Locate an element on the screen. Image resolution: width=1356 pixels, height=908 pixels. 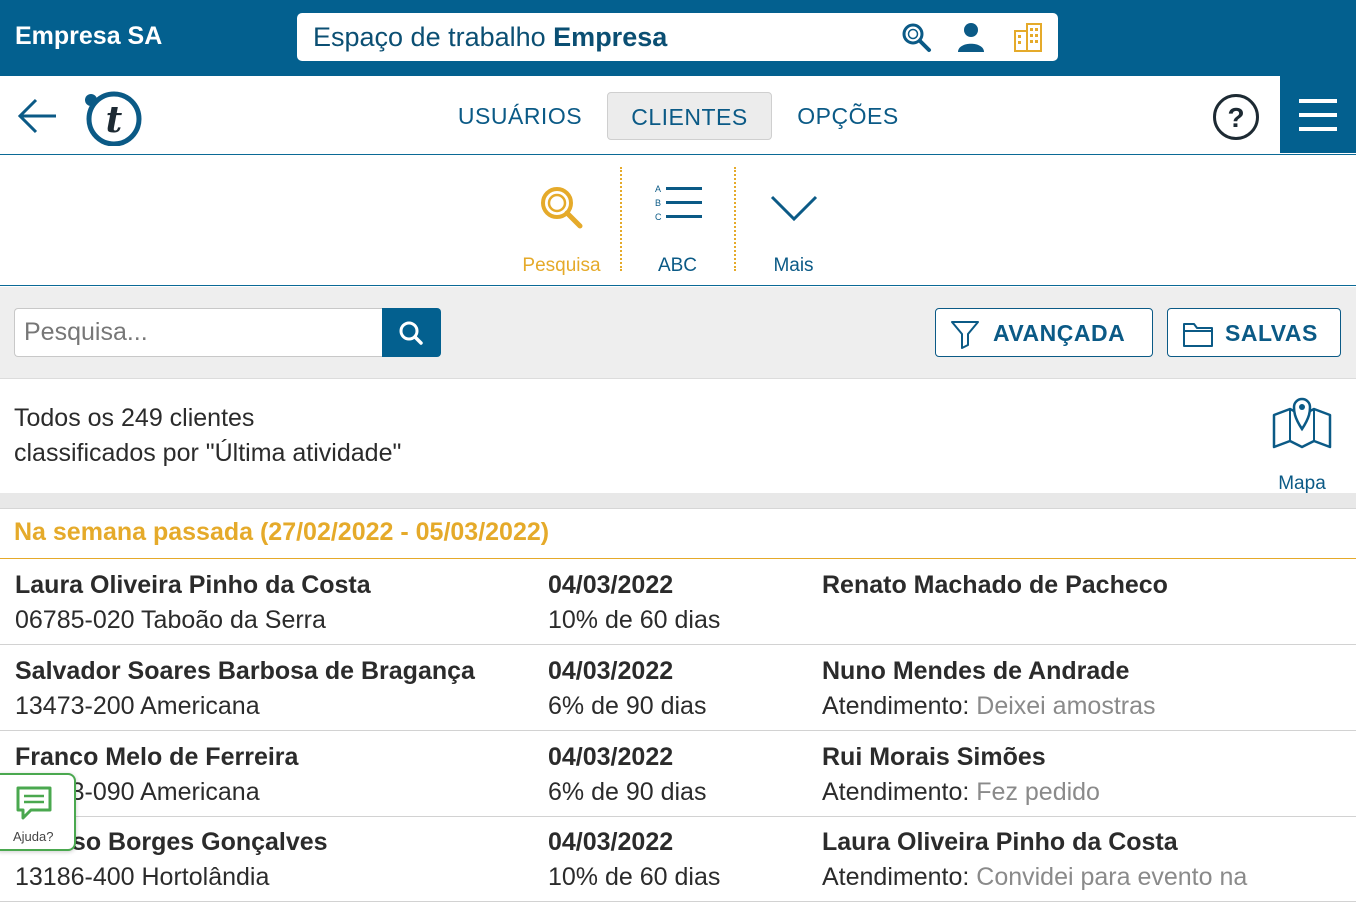
search-button is located at coordinates (411, 332).